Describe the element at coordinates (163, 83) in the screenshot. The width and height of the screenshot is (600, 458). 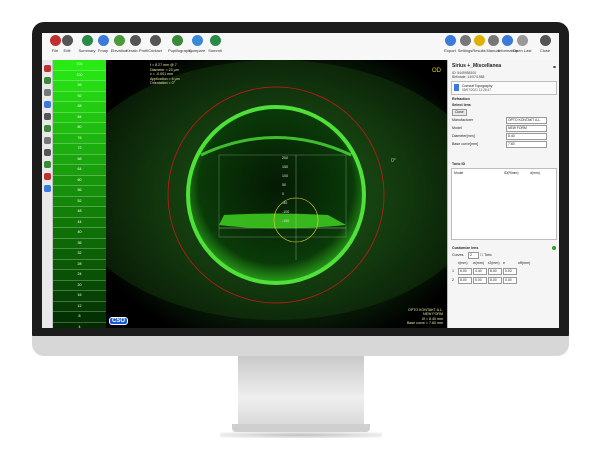
I see `map-info-line: Orientation = 0°` at that location.